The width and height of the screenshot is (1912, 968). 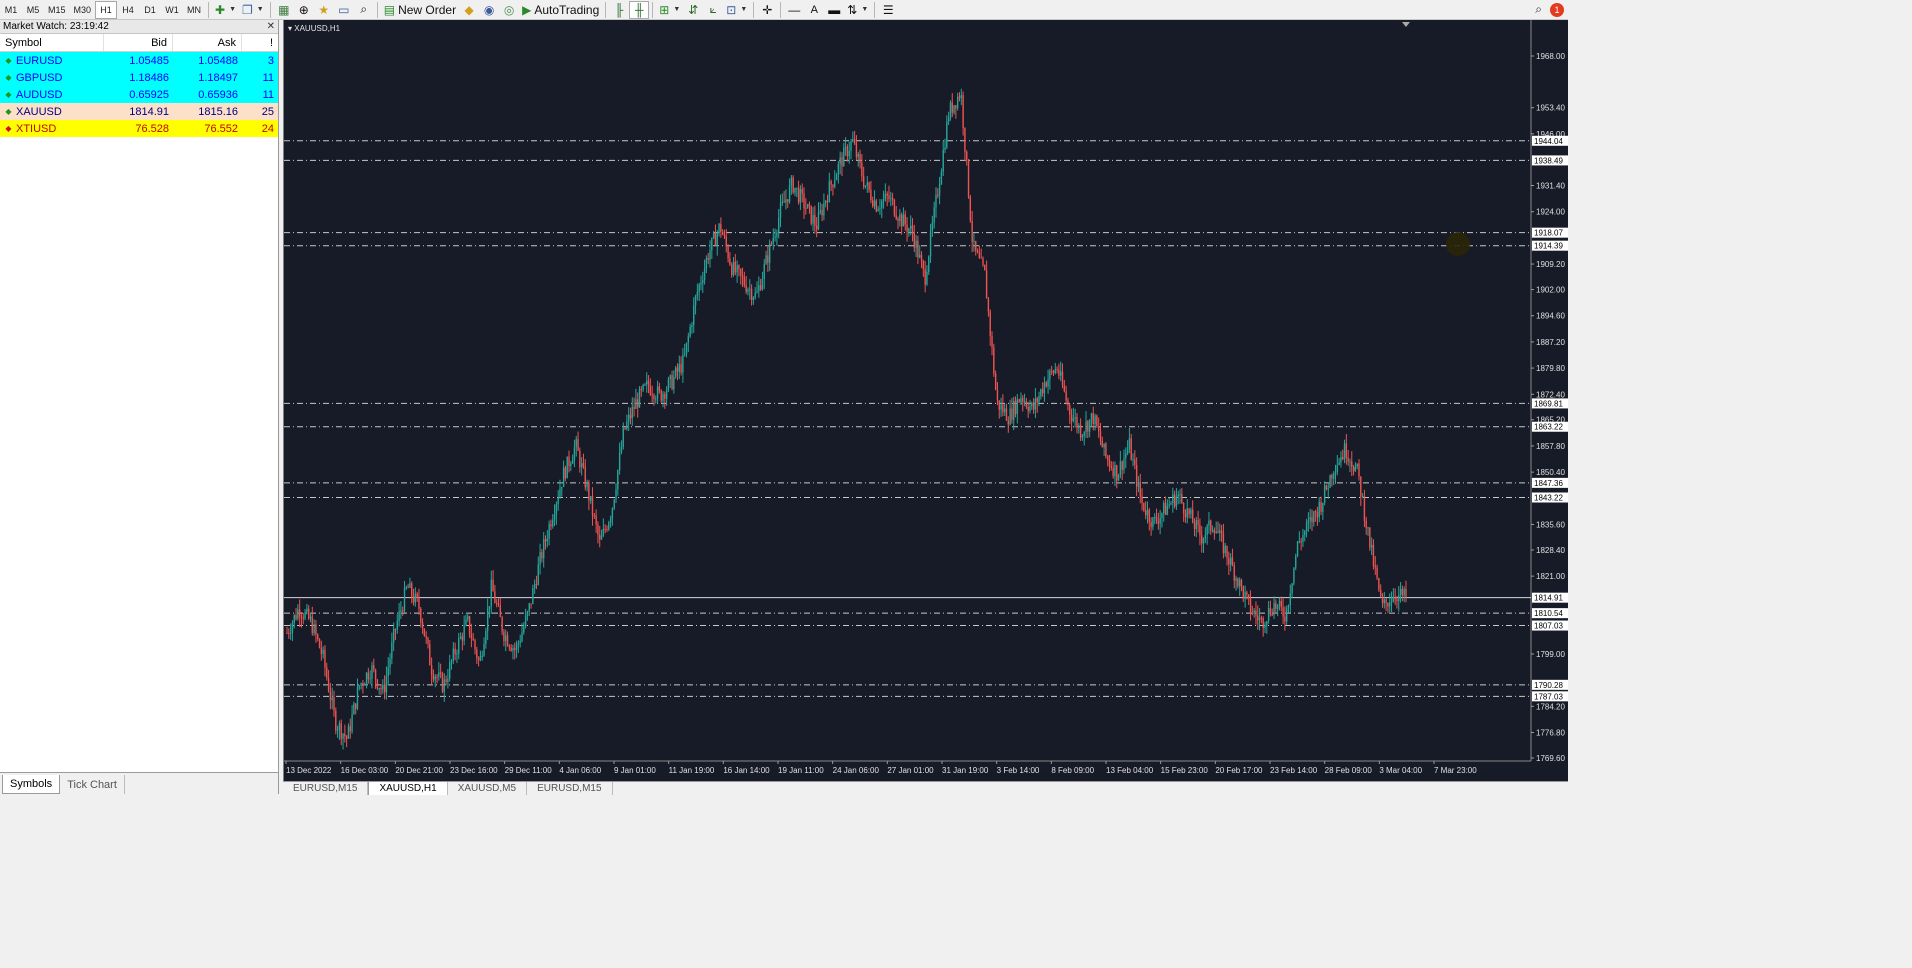 I want to click on periodicity-button: ☰, so click(x=888, y=10).